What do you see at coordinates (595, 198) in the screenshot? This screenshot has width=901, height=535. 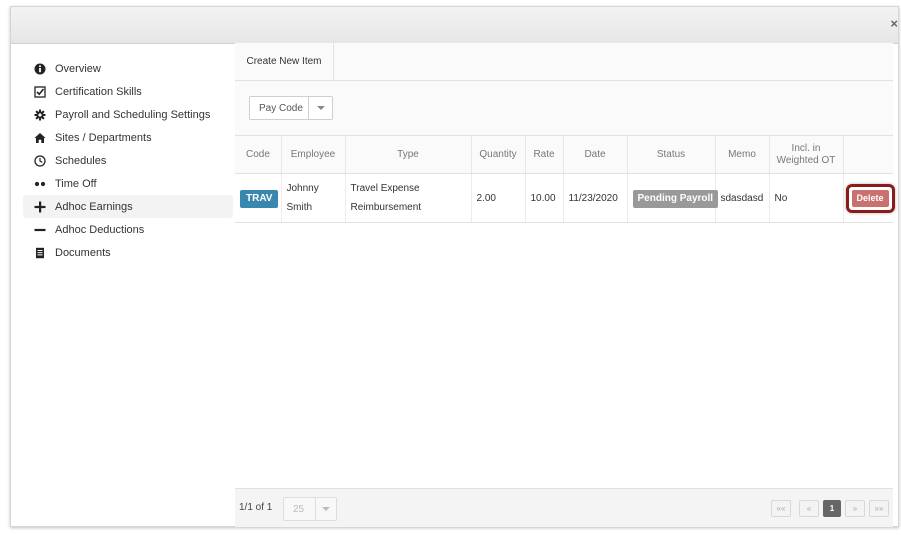 I see `cell-date: 11/23/2020` at bounding box center [595, 198].